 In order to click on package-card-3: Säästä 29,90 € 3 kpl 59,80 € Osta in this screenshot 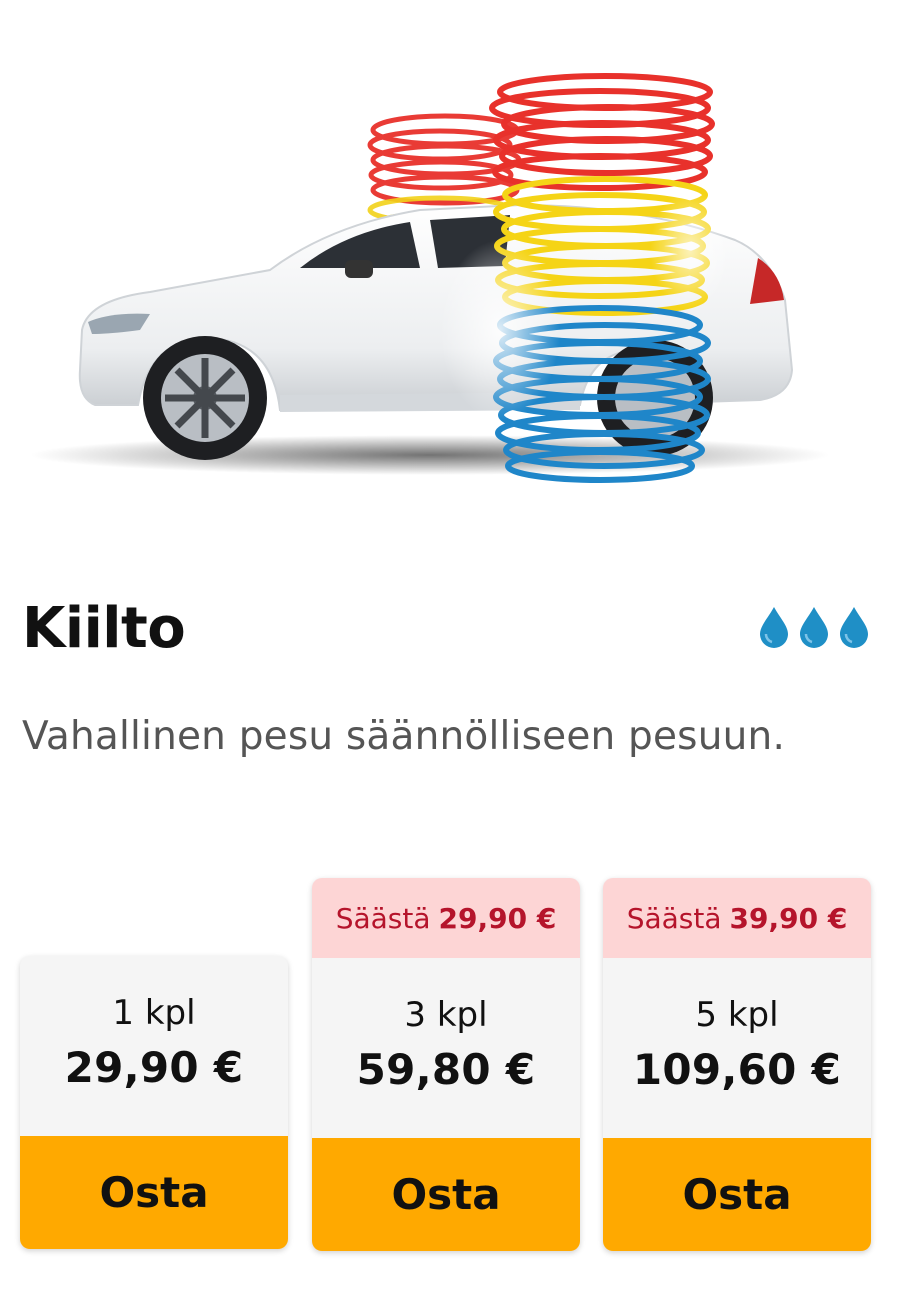, I will do `click(446, 1064)`.